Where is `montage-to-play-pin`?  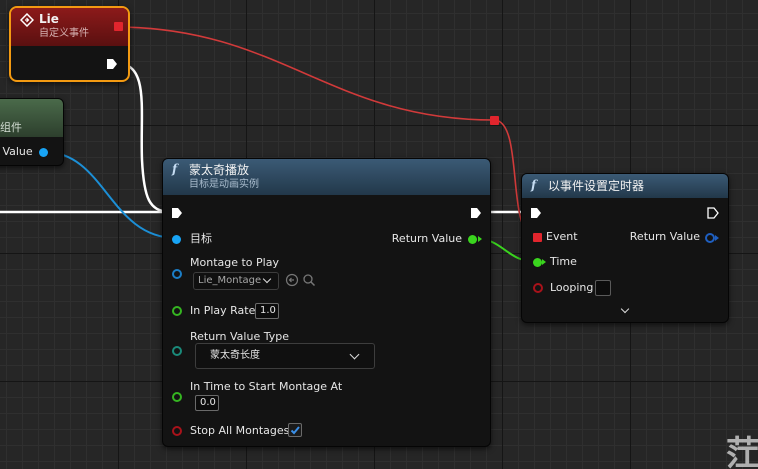
montage-to-play-pin is located at coordinates (177, 274).